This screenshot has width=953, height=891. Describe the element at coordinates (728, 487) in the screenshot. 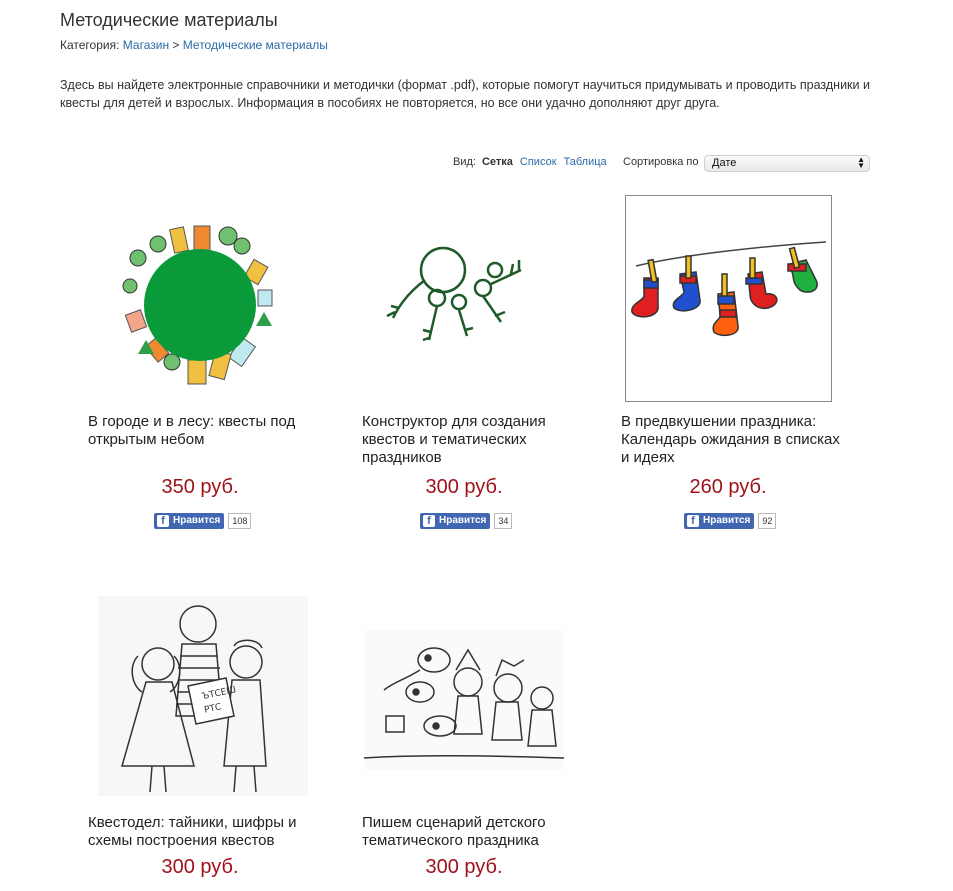

I see `product-price-3: 260 руб.` at that location.